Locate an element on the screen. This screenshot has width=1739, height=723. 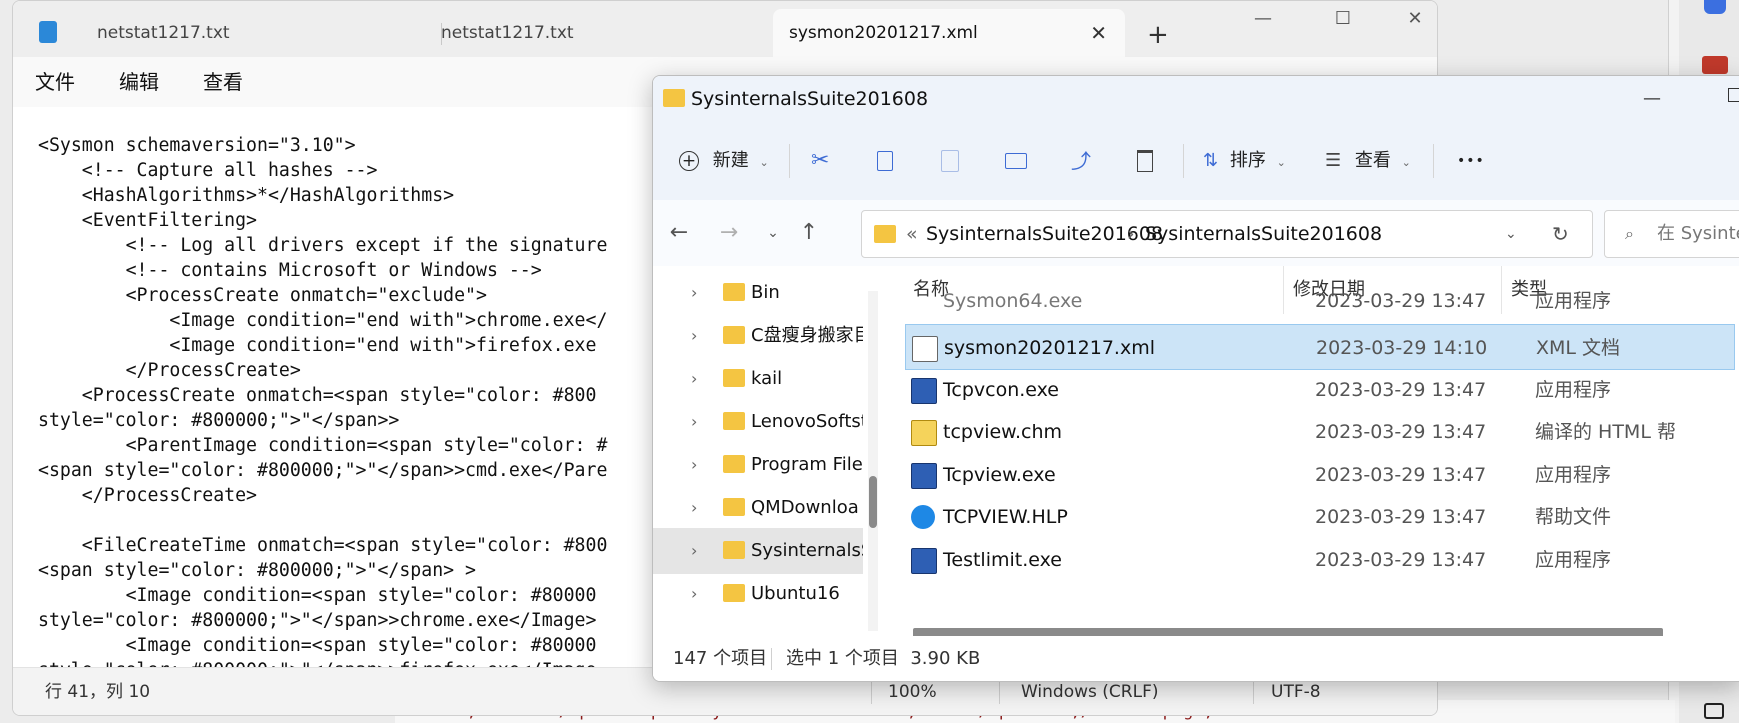
window-title: SysinternalsSuite201608 is located at coordinates (810, 99).